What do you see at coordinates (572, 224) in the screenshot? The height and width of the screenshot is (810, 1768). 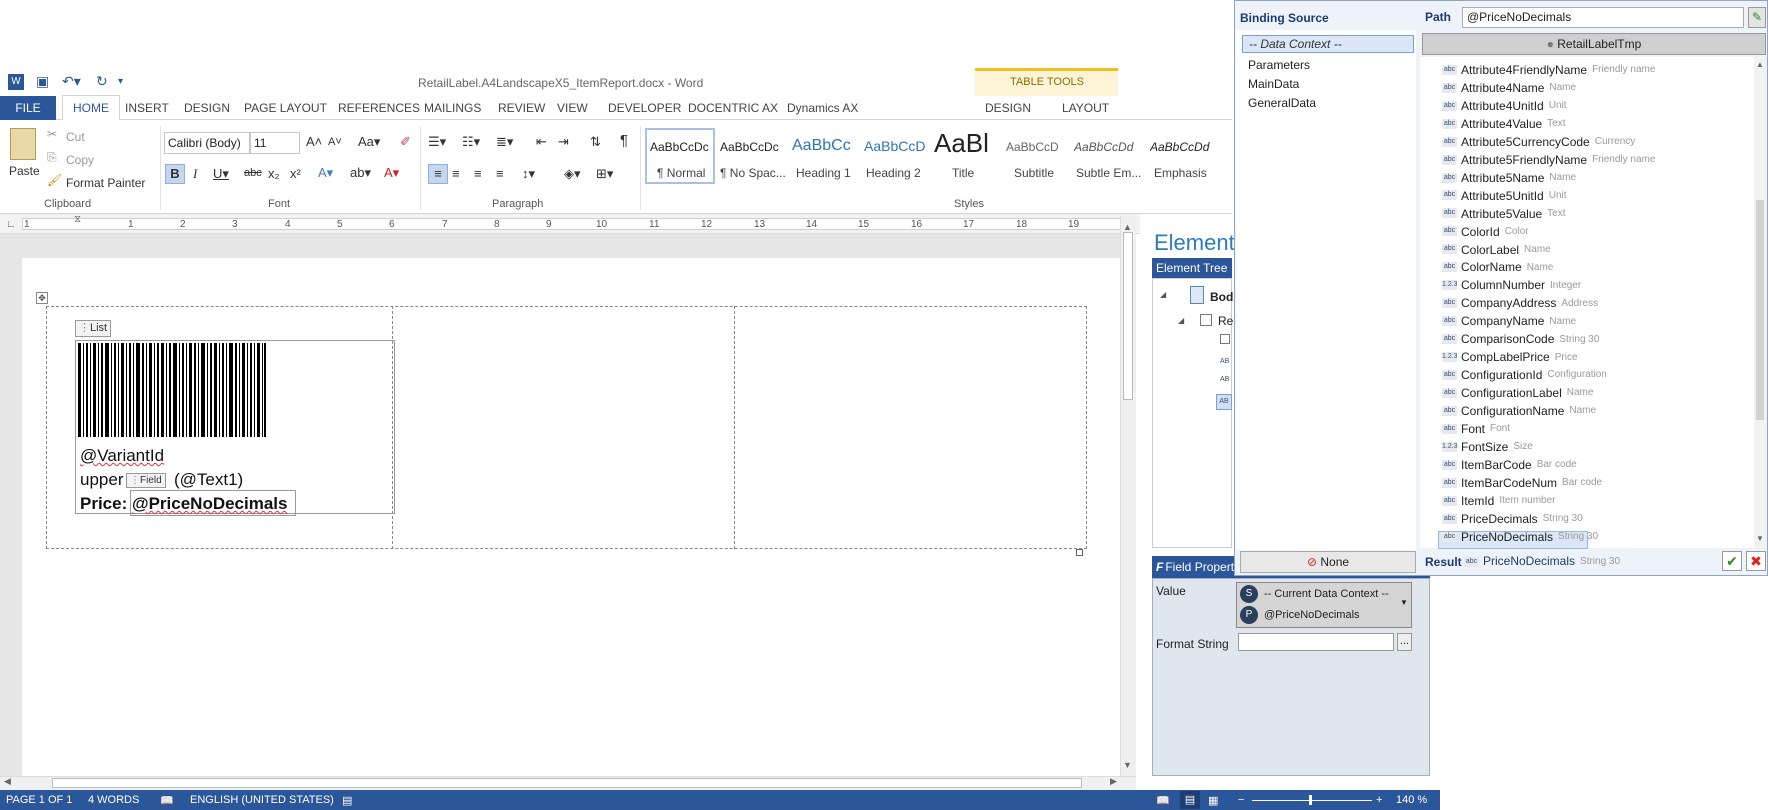 I see `horizontal-ruler` at bounding box center [572, 224].